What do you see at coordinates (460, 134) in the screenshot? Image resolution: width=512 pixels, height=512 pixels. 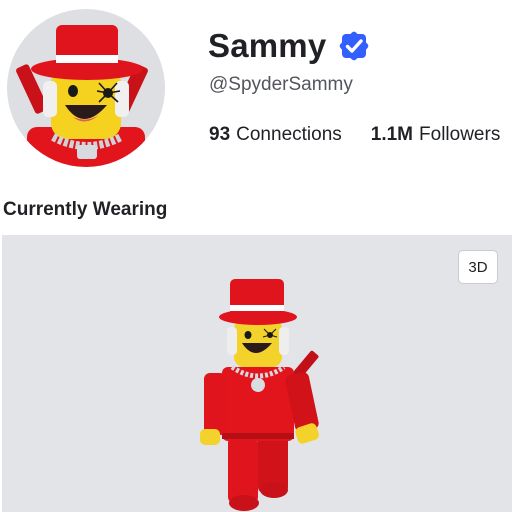 I see `followers-label: Followers` at bounding box center [460, 134].